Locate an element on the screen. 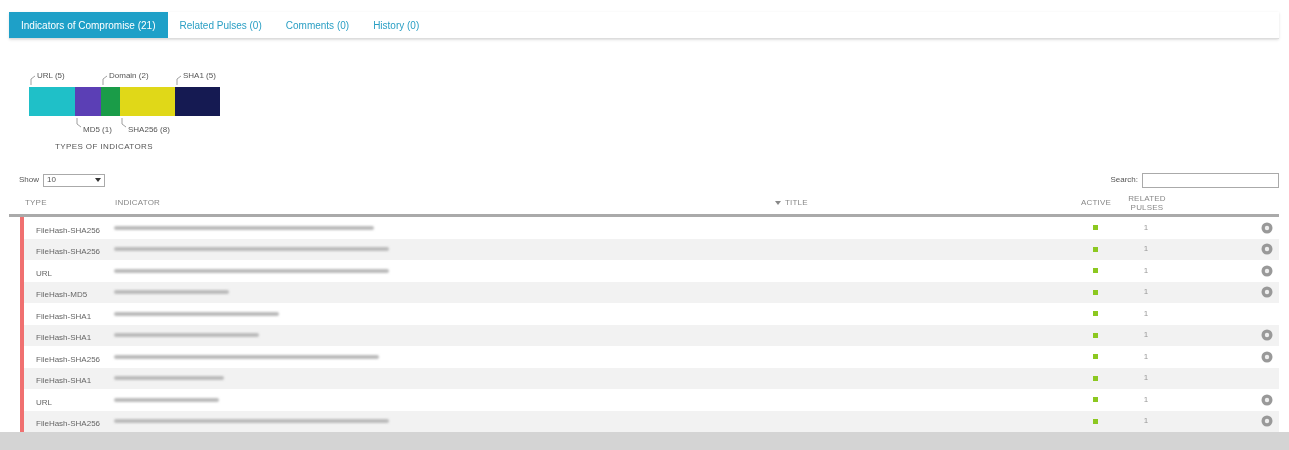  tab: Indicators of Compromise (21) is located at coordinates (88, 25).